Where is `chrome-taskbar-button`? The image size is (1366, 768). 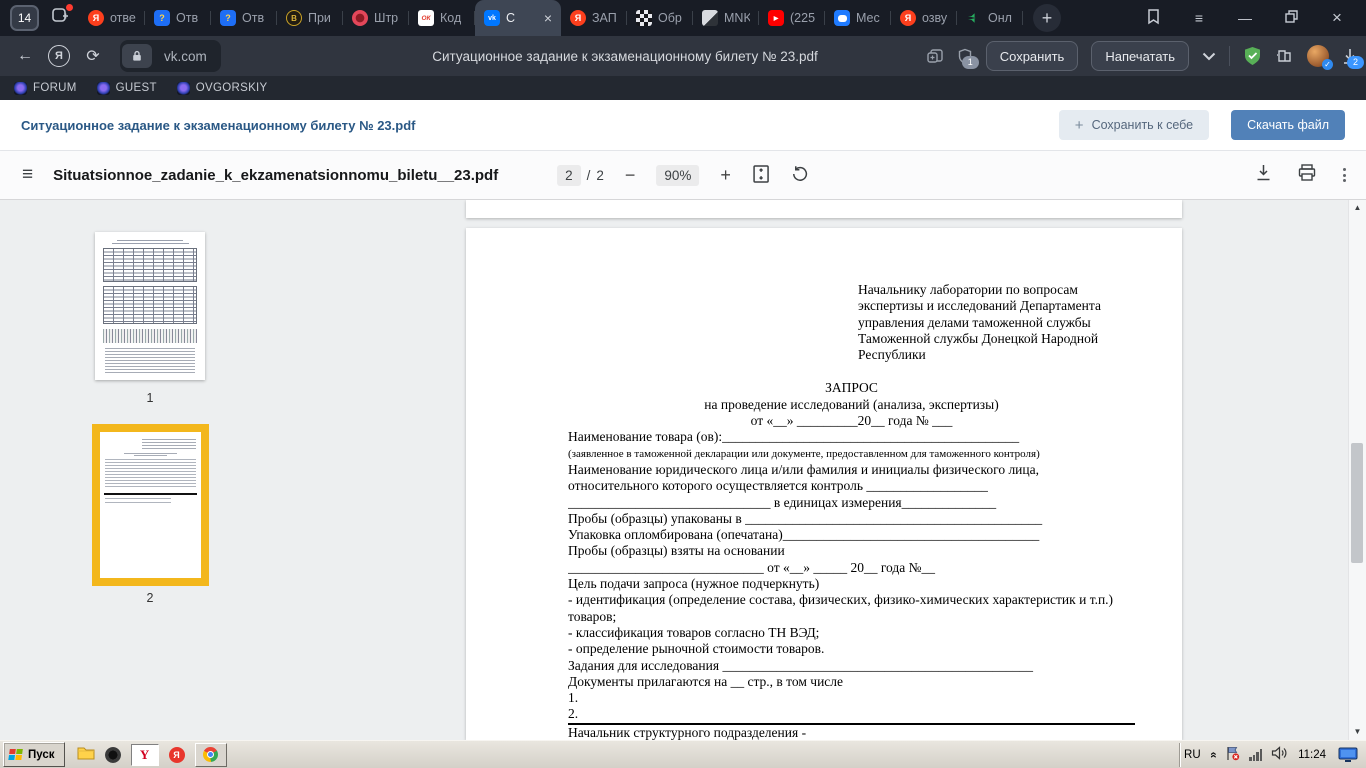
chrome-taskbar-button is located at coordinates (210, 754).